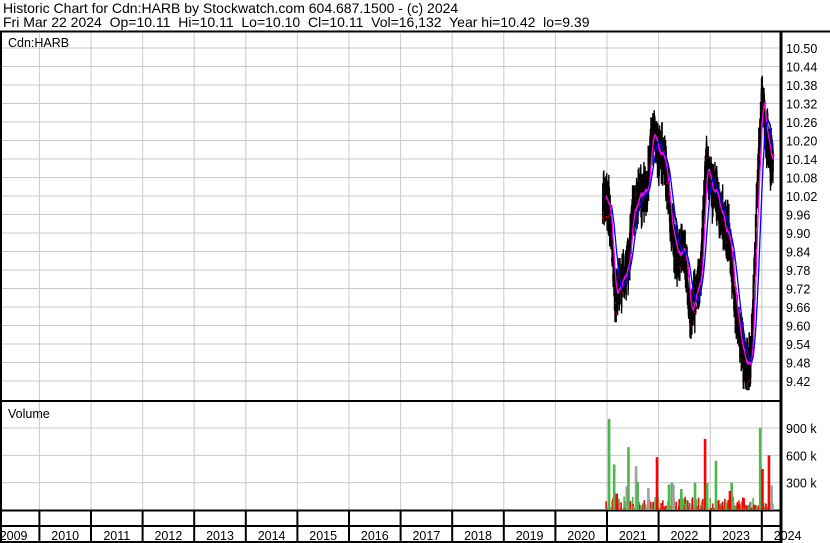 The image size is (830, 543). Describe the element at coordinates (801, 429) in the screenshot. I see `volume-tick-label: 900 k` at that location.